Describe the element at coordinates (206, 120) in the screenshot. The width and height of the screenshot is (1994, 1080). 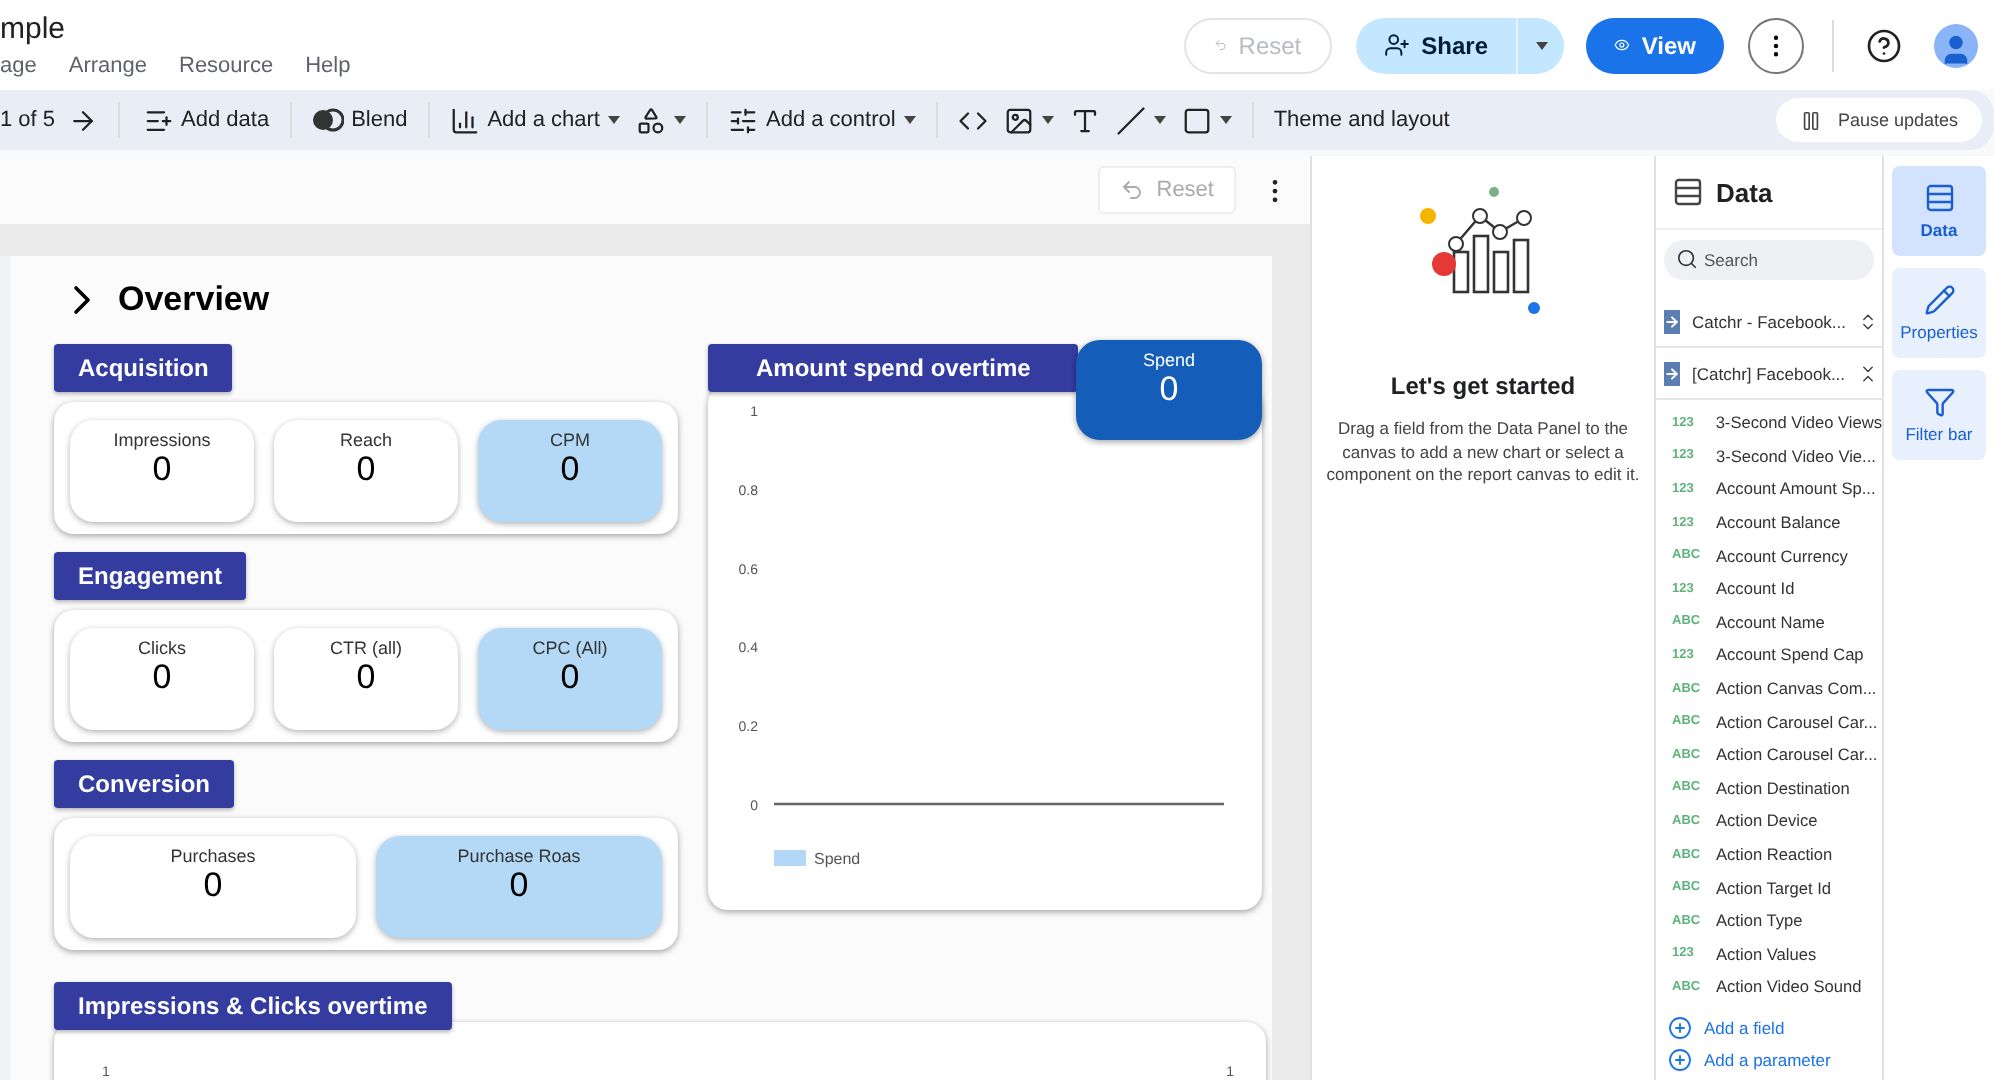
I see `toolbar-button: Add data` at that location.